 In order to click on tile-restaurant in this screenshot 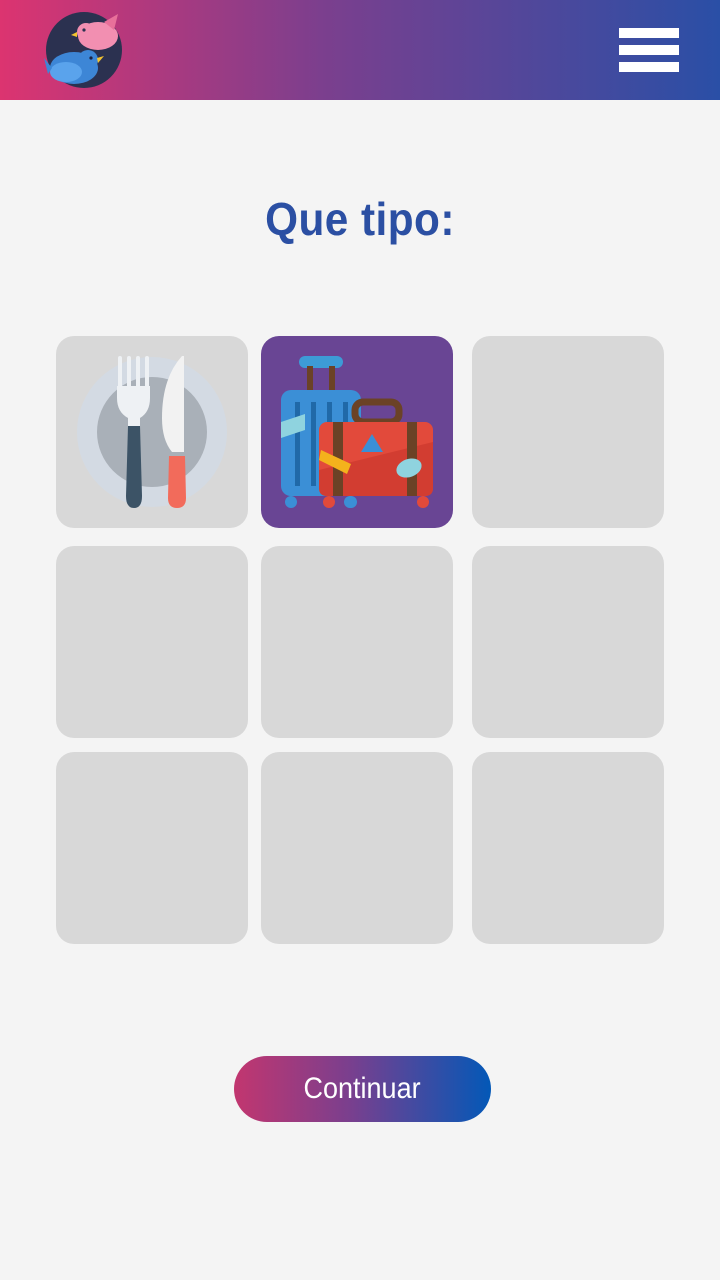, I will do `click(152, 432)`.